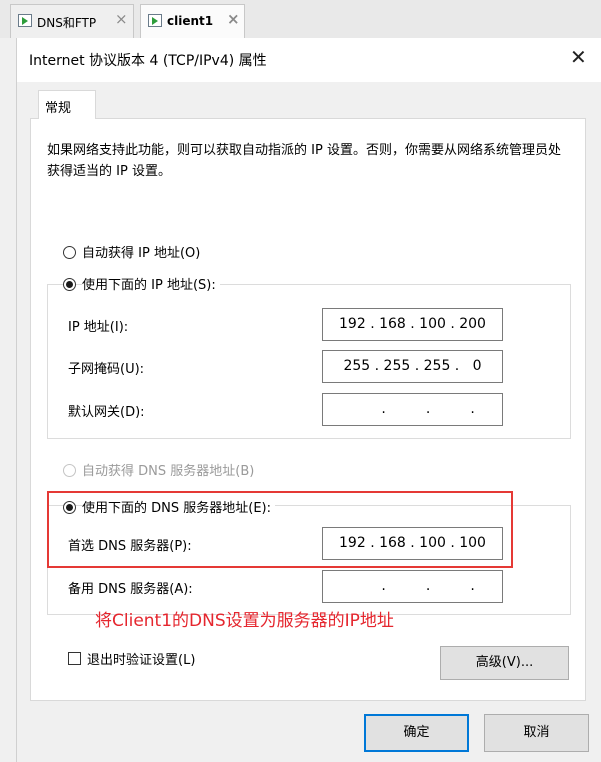 This screenshot has width=601, height=762. What do you see at coordinates (300, 19) in the screenshot?
I see `app-tab-strip: DNS和FTP × client1 ×` at bounding box center [300, 19].